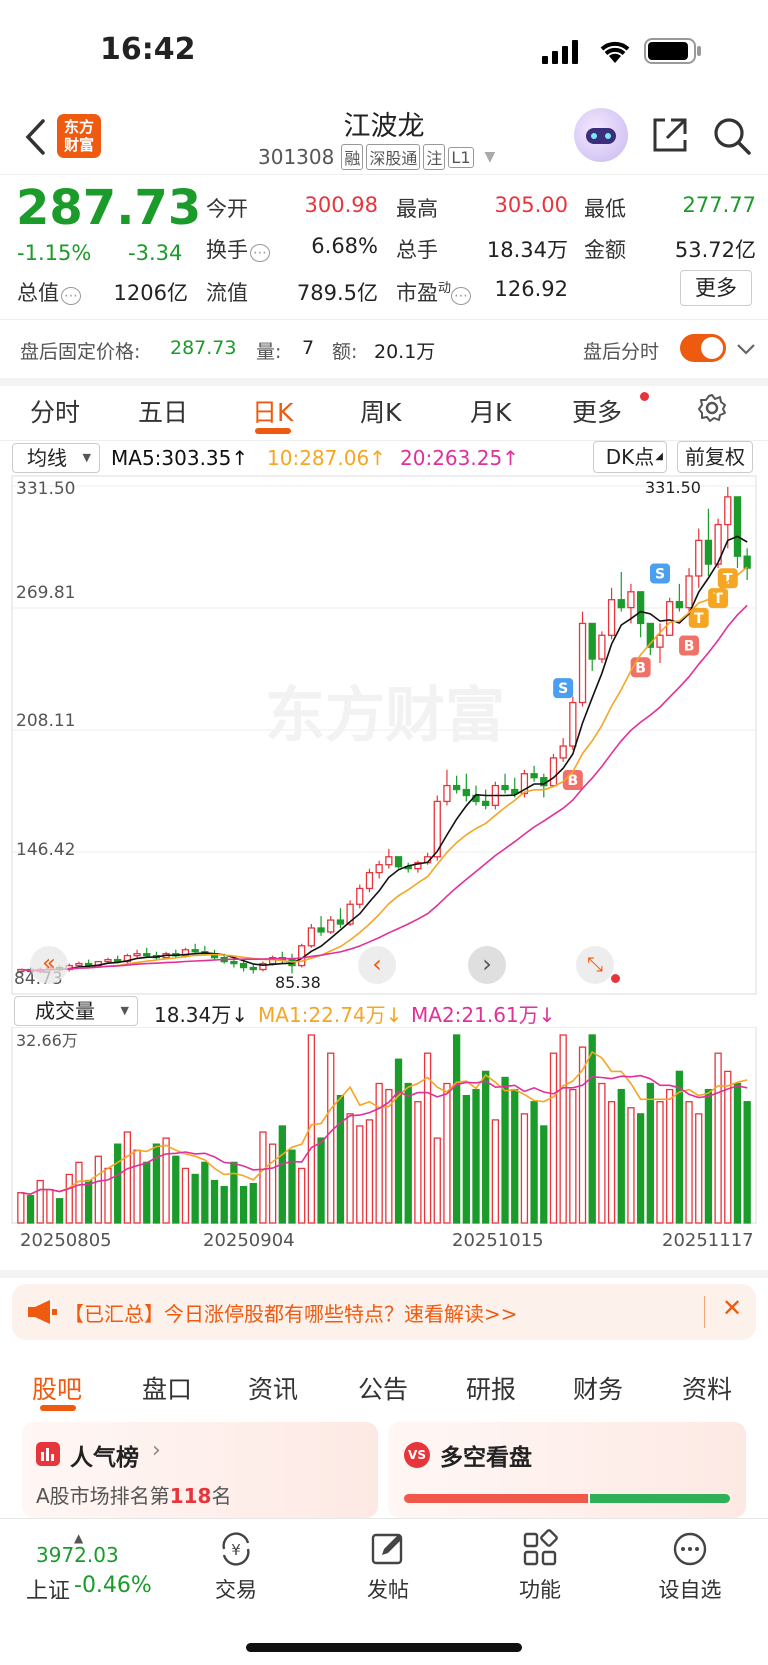 The height and width of the screenshot is (1665, 768). I want to click on robot-avatar-icon, so click(601, 135).